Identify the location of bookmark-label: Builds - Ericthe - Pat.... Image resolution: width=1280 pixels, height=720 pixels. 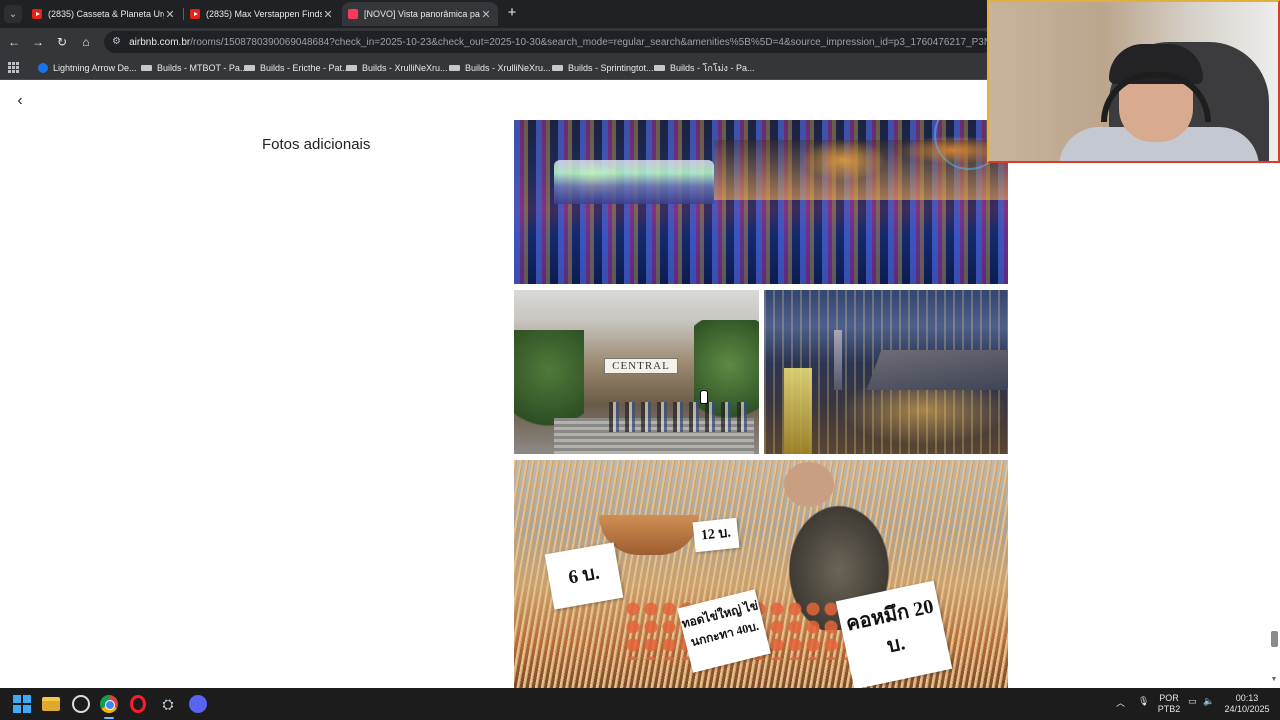
(305, 68).